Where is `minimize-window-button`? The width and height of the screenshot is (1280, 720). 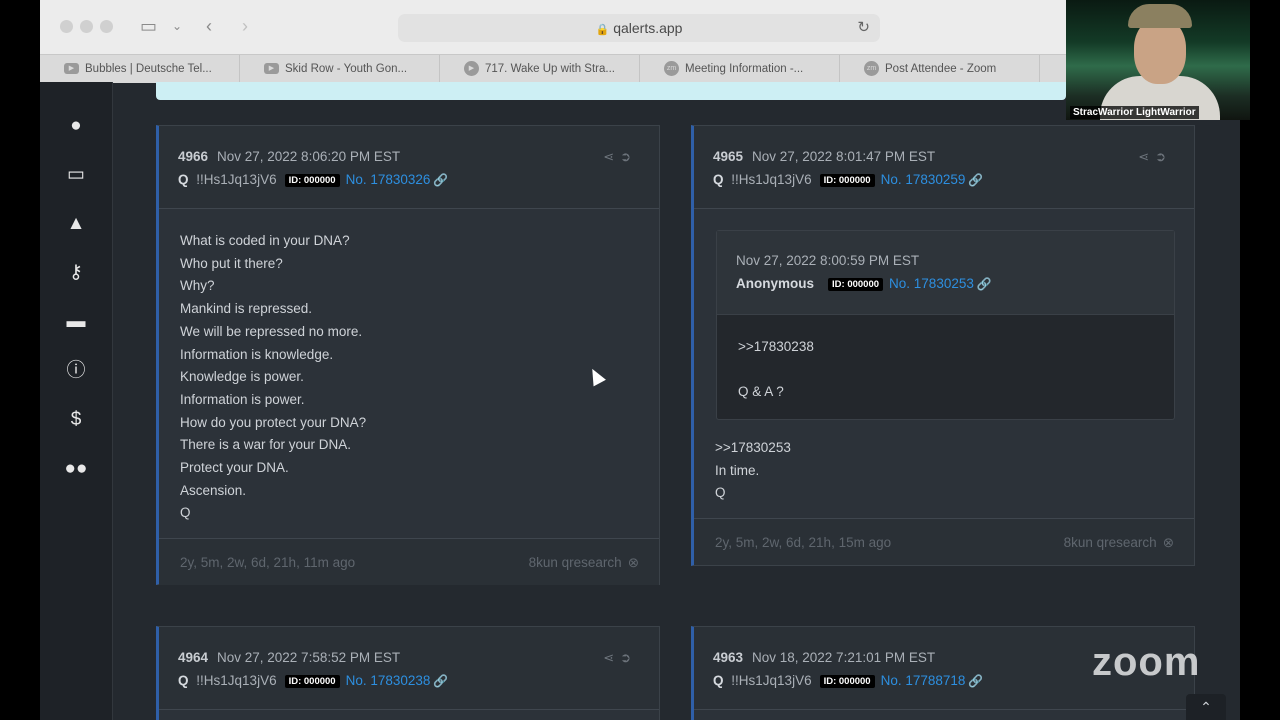
minimize-window-button is located at coordinates (86, 26).